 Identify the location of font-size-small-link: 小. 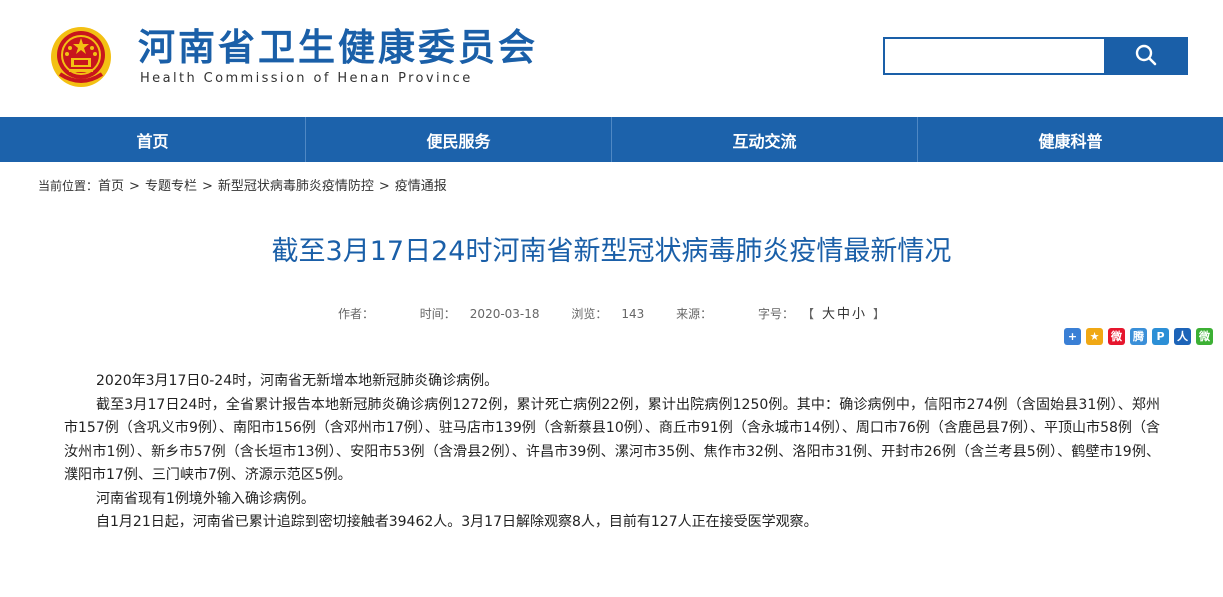
(858, 314).